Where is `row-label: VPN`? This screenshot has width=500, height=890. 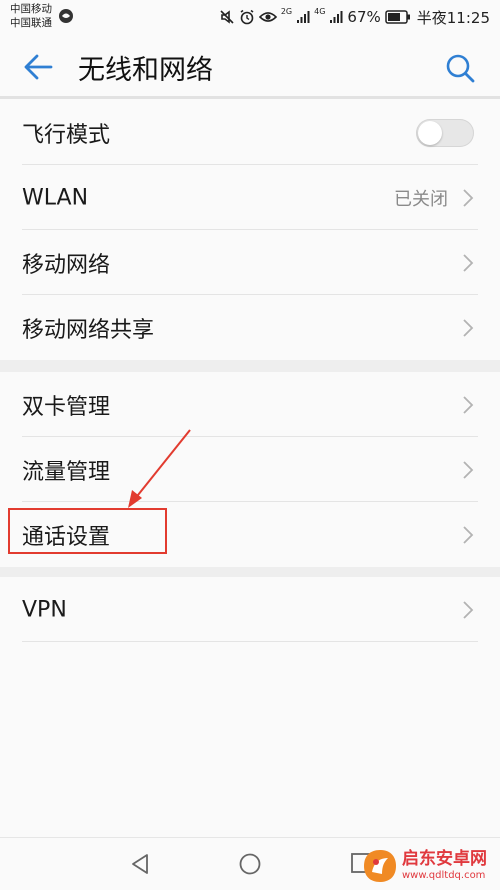 row-label: VPN is located at coordinates (44, 609).